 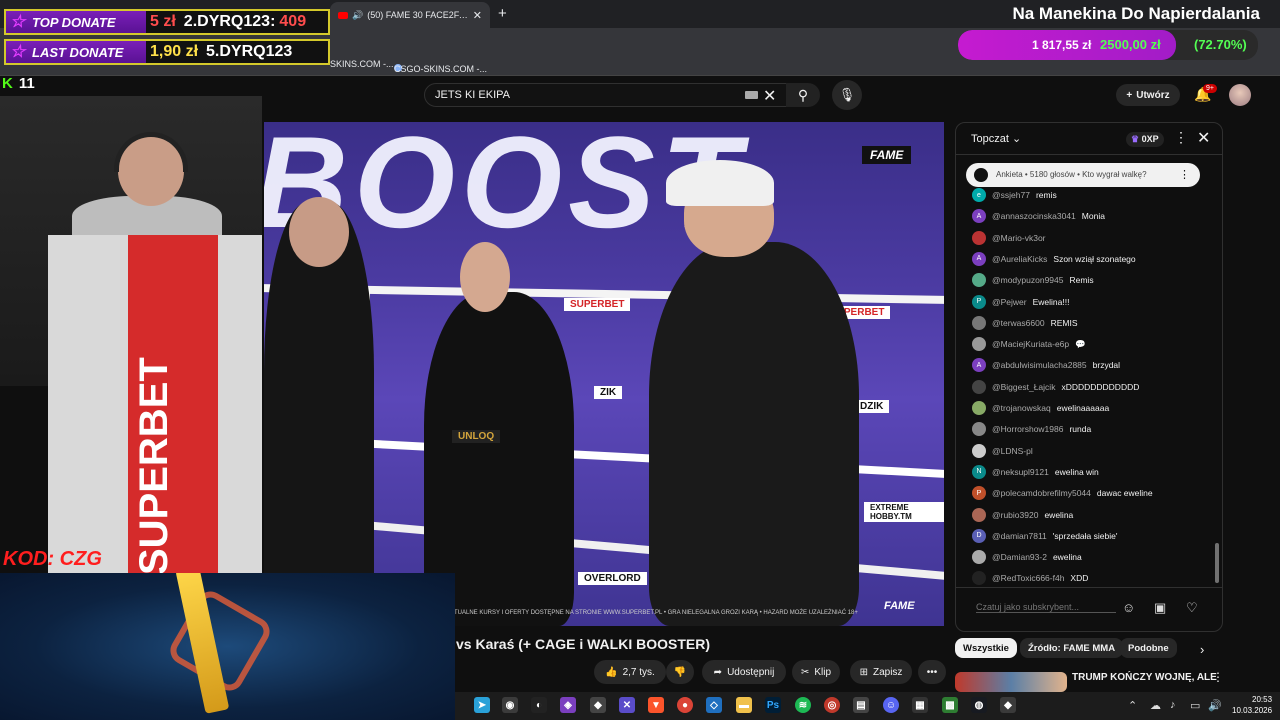 What do you see at coordinates (932, 672) in the screenshot?
I see `more-actions-button: •••` at bounding box center [932, 672].